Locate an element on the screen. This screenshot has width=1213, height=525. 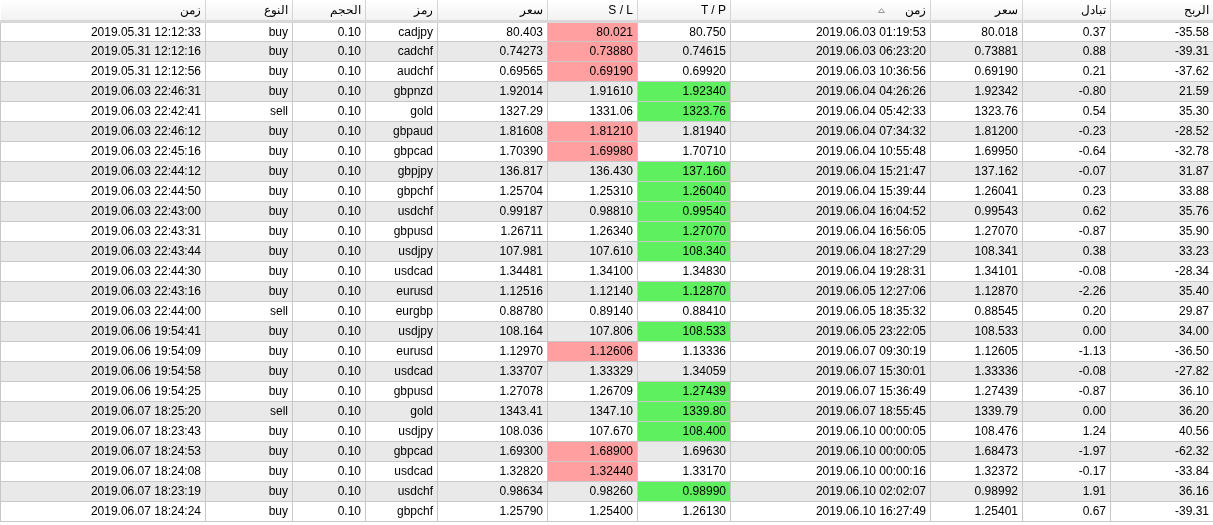
table-cell: 2019.06.05 12:27:06 is located at coordinates (830, 291).